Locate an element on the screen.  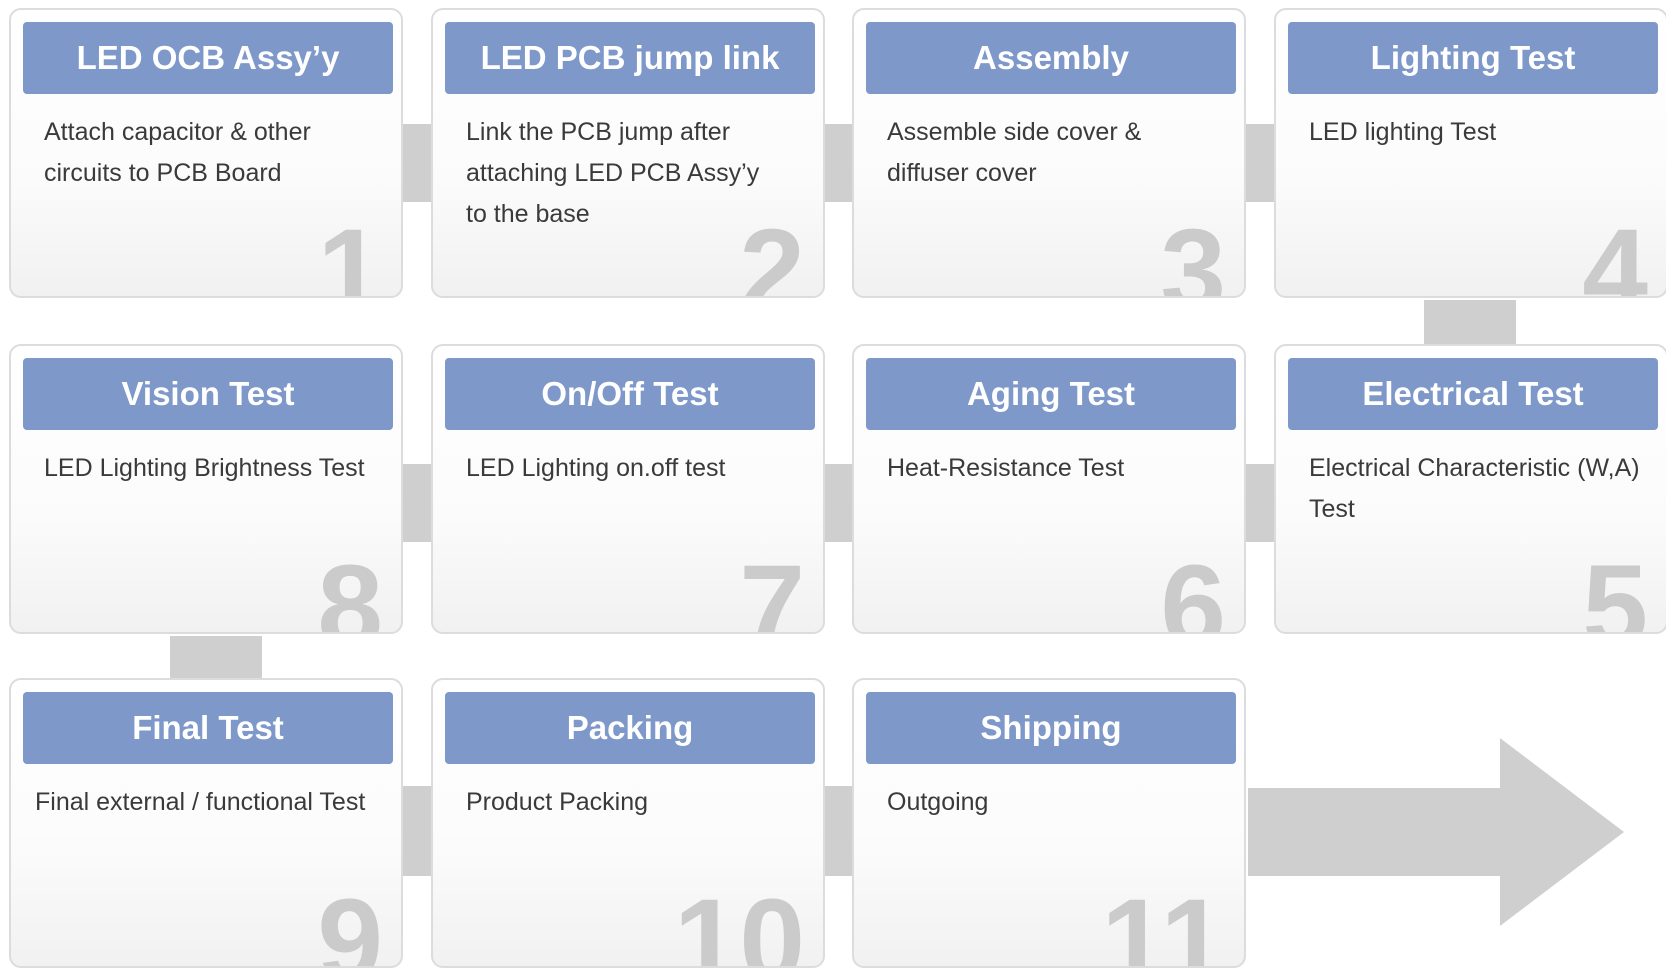
step-title: LED PCB jump link is located at coordinates (630, 58).